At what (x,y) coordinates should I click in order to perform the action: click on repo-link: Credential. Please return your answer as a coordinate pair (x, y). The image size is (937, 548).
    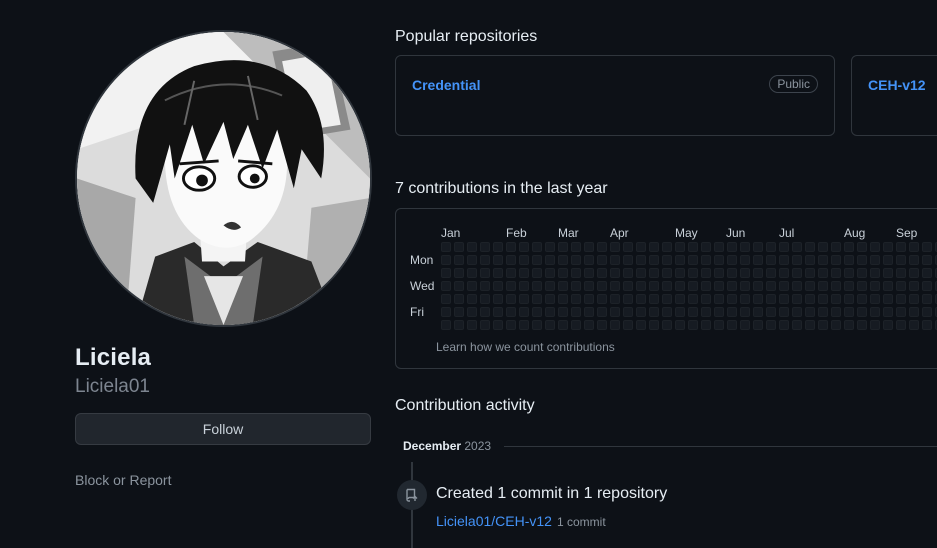
    Looking at the image, I should click on (446, 85).